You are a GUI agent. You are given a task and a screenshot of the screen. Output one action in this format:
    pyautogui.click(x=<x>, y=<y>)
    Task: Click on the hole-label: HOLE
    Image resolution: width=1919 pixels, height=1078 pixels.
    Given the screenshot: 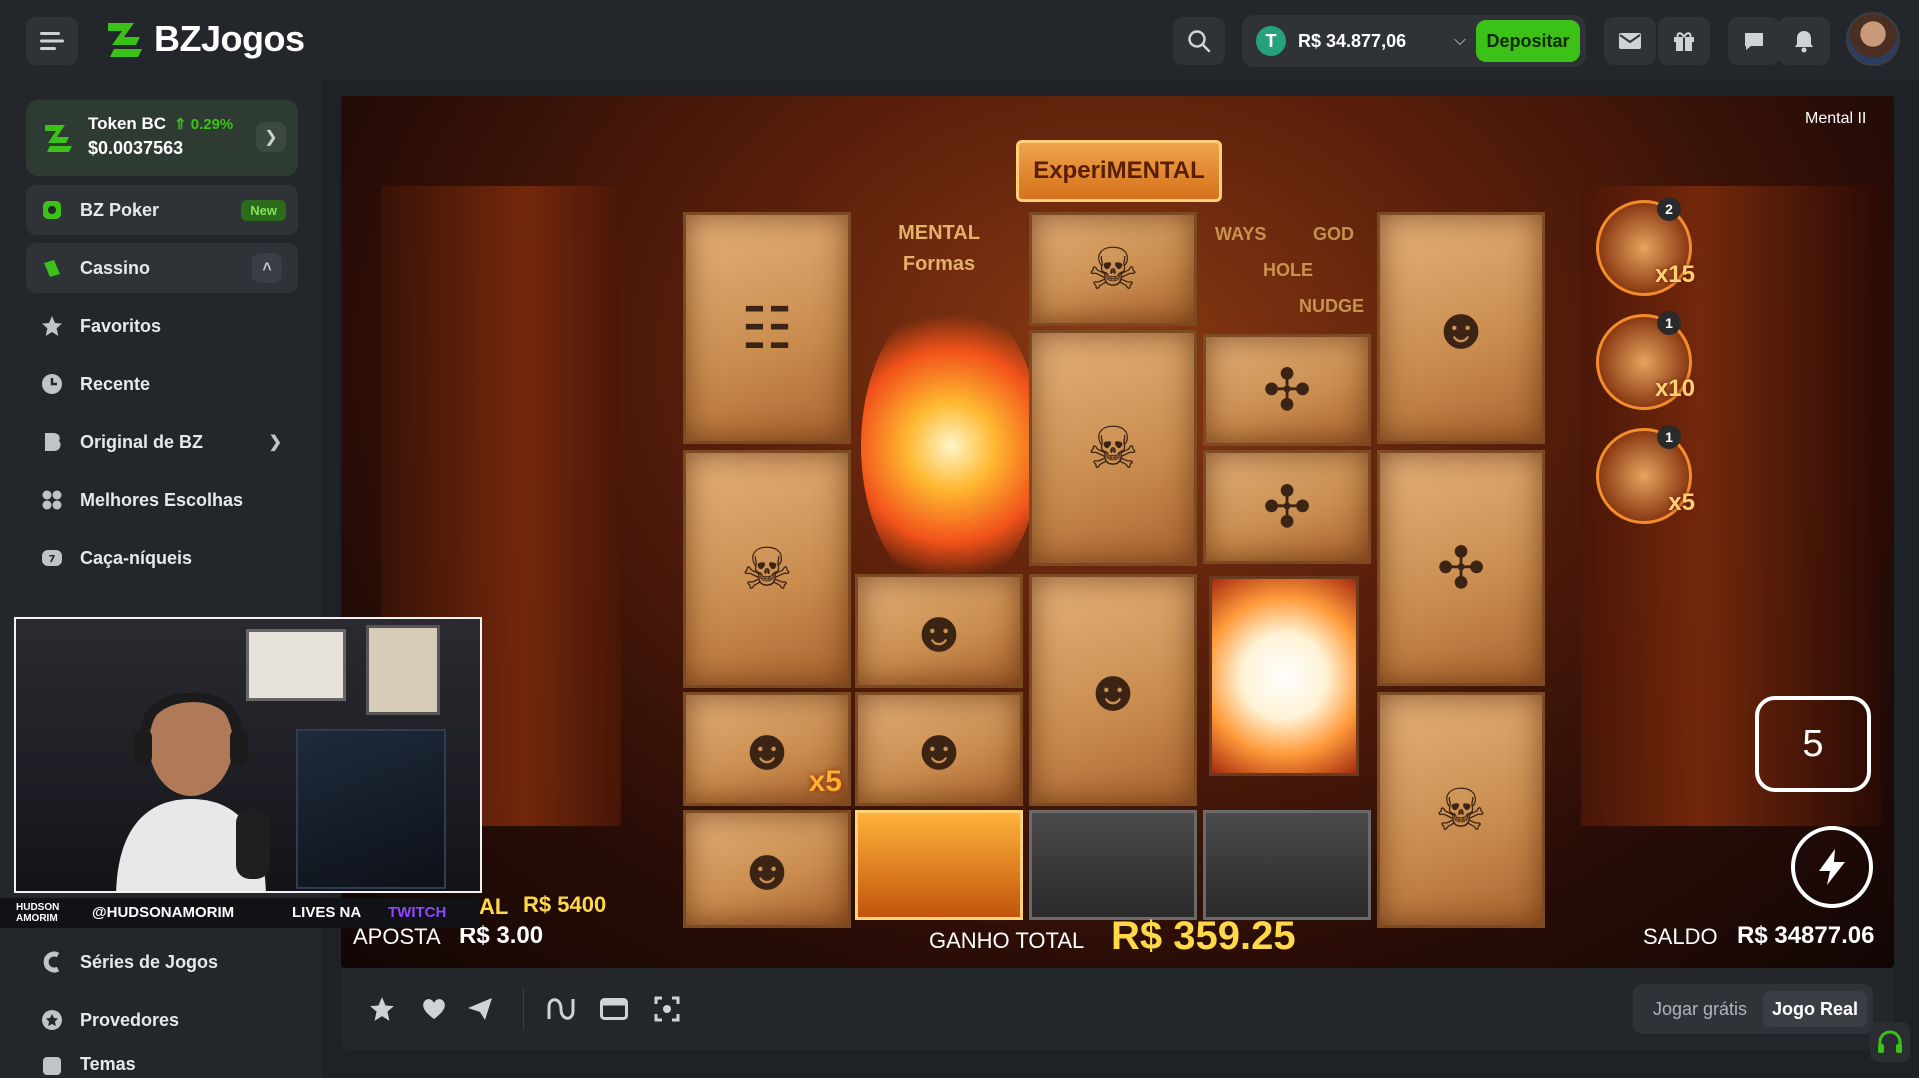 What is the action you would take?
    pyautogui.click(x=1288, y=270)
    